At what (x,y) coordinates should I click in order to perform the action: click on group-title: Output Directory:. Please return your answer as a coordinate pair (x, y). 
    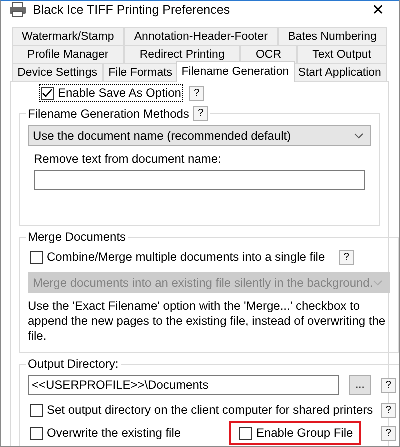
    Looking at the image, I should click on (73, 364).